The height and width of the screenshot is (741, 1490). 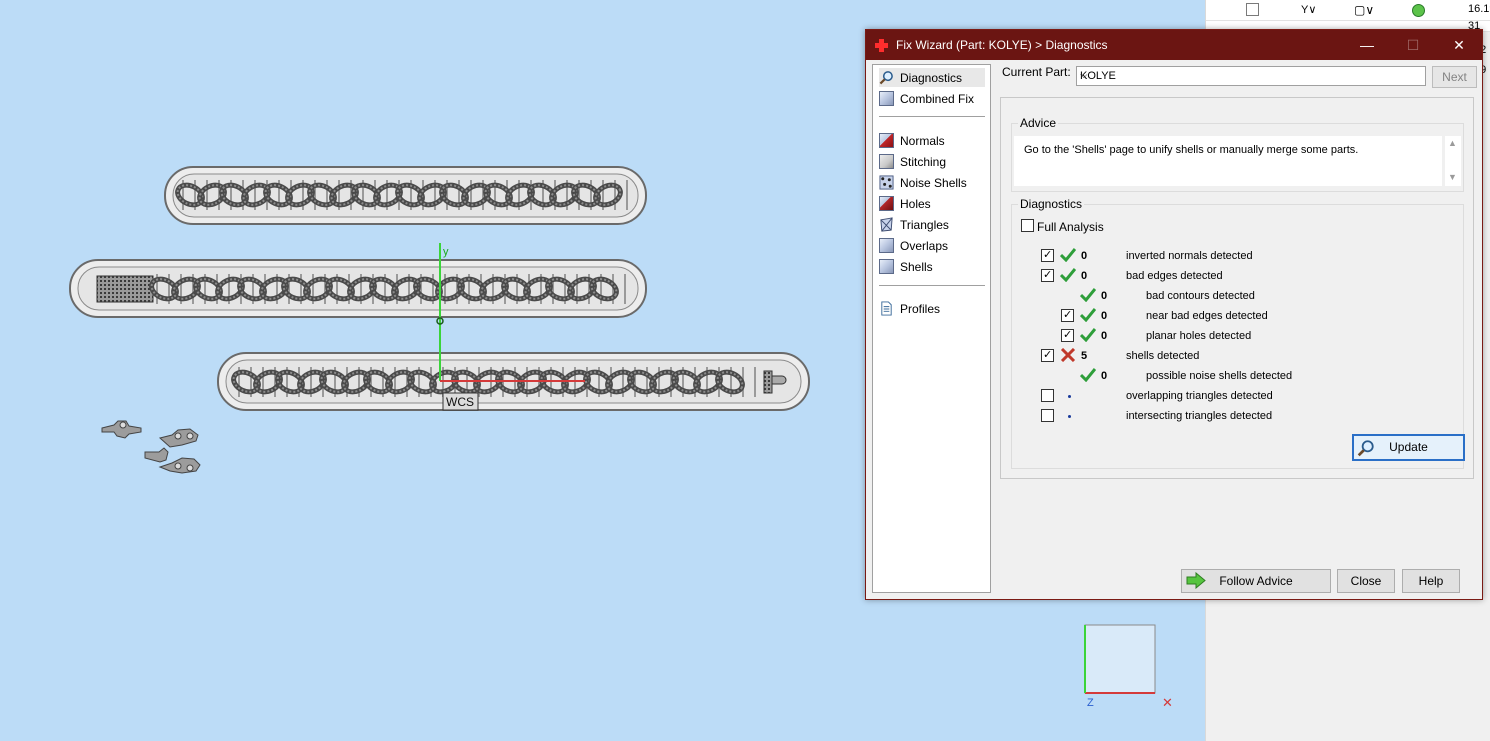 I want to click on follow-advice-label: Follow Advice, so click(x=1256, y=581).